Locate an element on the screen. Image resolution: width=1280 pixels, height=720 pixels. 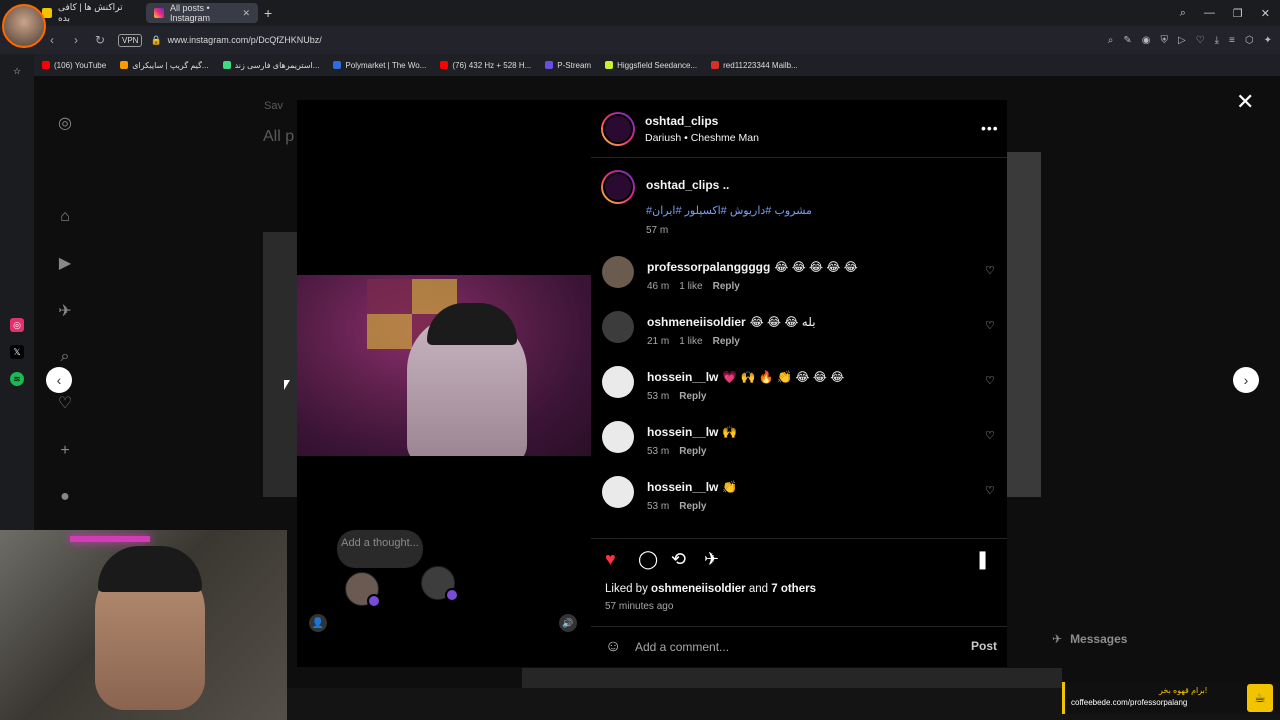
like-heart-icon: ♥ is located at coordinates (610, 559).